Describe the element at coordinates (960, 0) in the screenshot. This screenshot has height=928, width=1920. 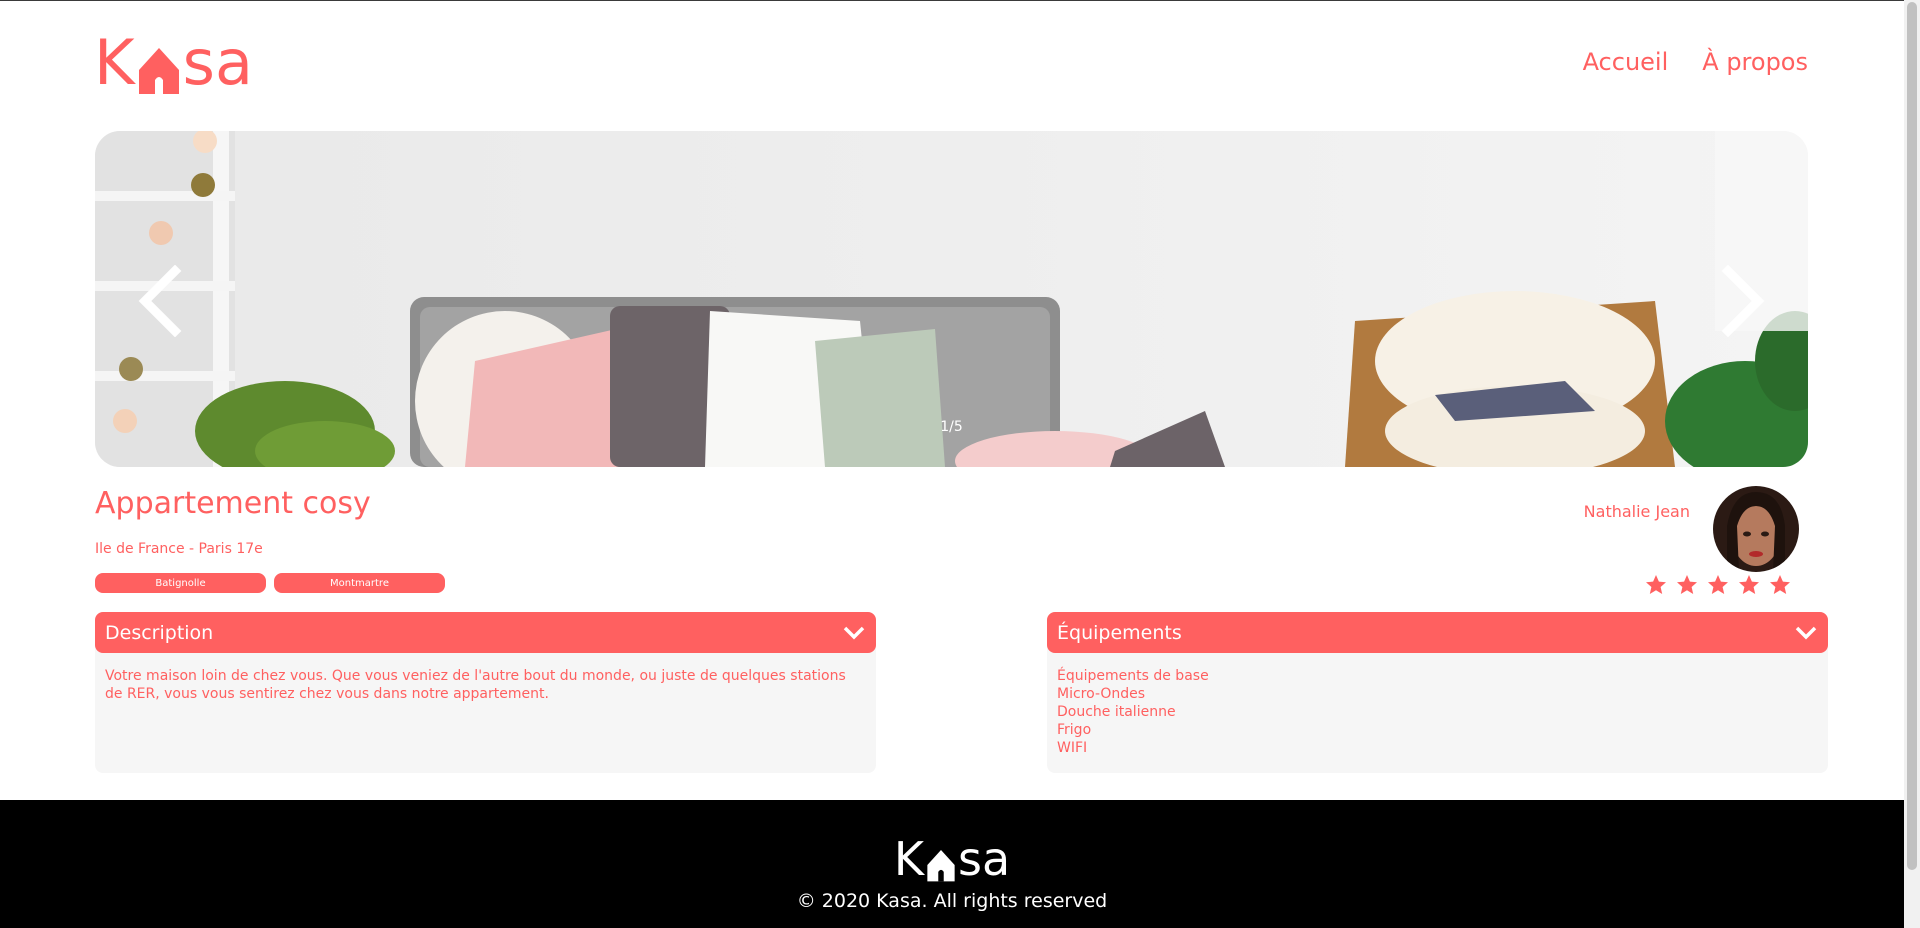
I see `window-top-border` at that location.